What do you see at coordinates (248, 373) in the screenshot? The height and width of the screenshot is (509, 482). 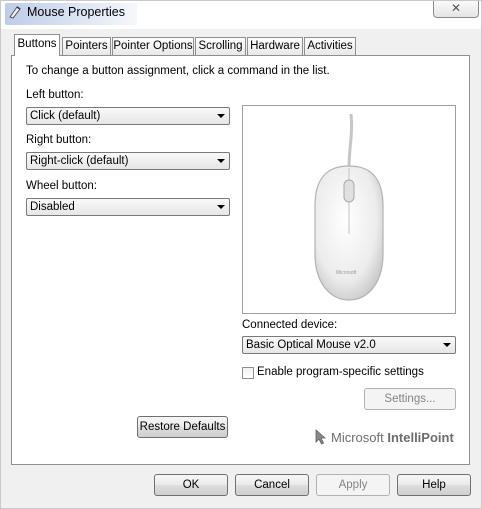 I see `program-specific-checkbox` at bounding box center [248, 373].